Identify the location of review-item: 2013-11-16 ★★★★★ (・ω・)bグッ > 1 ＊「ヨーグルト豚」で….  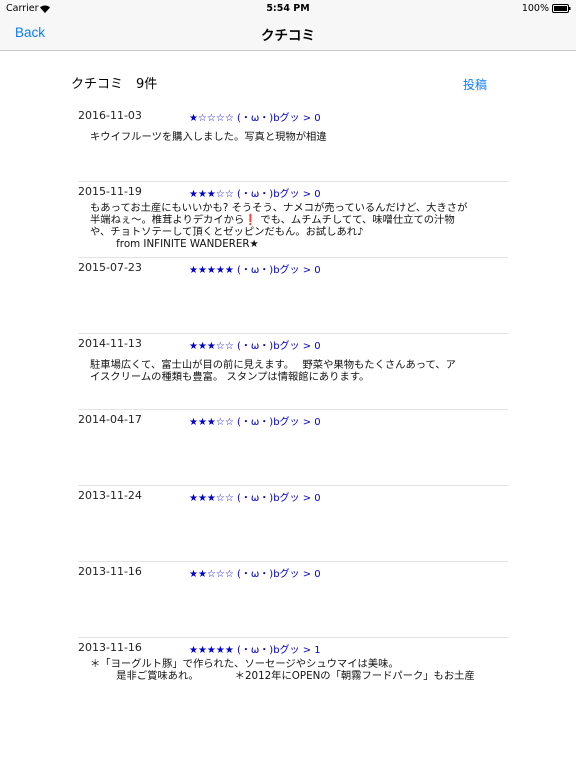
(293, 662).